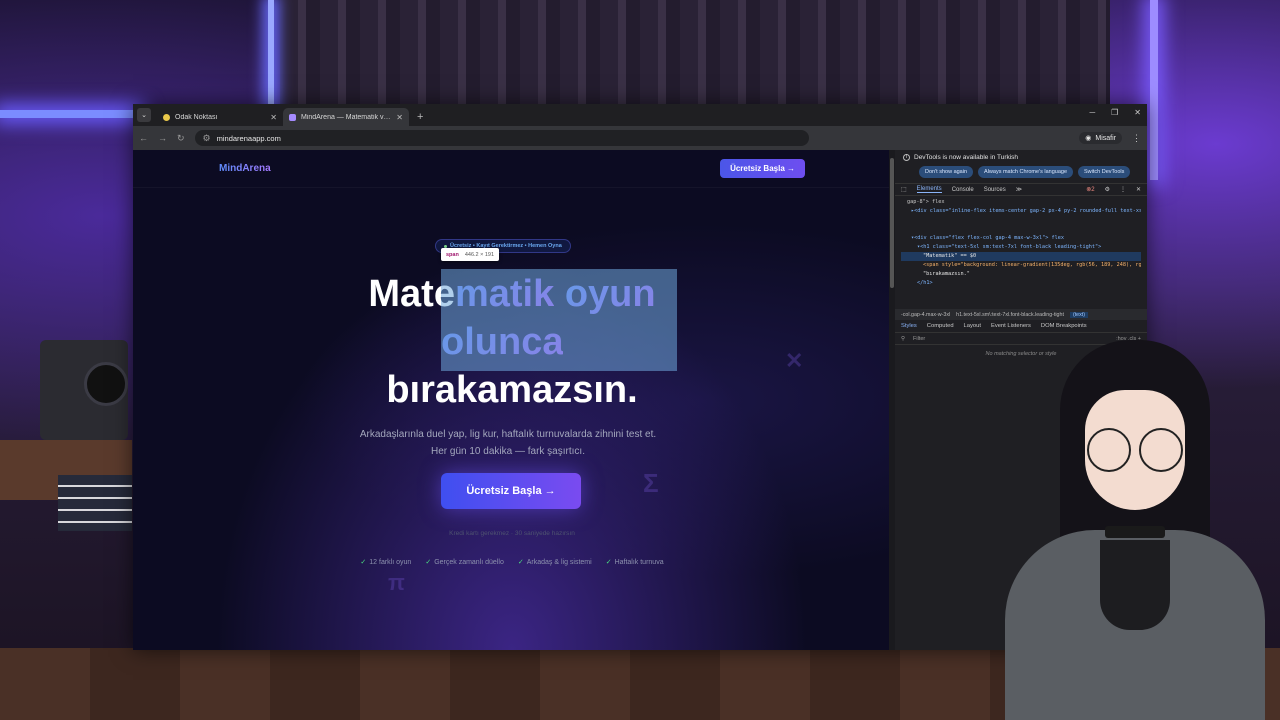 Image resolution: width=1280 pixels, height=720 pixels. What do you see at coordinates (946, 172) in the screenshot?
I see `dont-show-again-button: Don't show again` at bounding box center [946, 172].